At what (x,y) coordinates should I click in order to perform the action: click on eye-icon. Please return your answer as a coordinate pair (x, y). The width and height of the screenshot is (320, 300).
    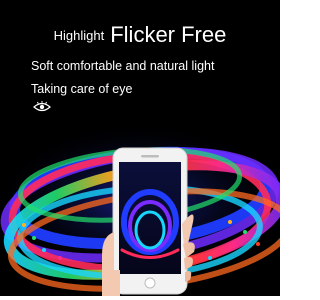
    Looking at the image, I should click on (42, 106).